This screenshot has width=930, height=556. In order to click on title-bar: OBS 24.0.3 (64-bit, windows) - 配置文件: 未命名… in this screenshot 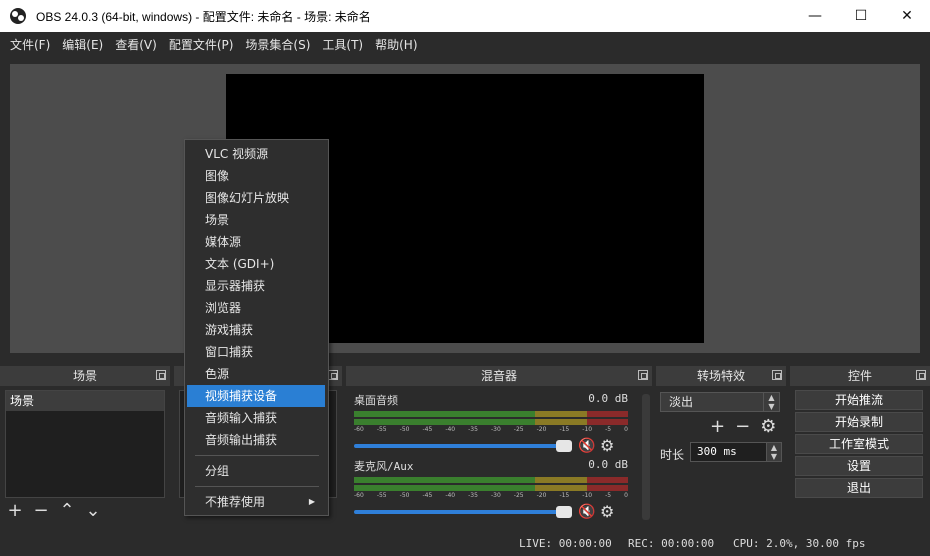, I will do `click(465, 16)`.